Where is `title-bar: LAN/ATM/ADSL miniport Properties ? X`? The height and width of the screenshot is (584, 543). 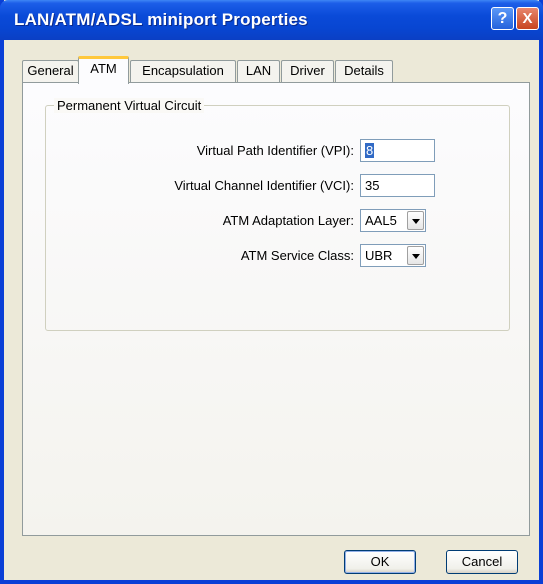
title-bar: LAN/ATM/ADSL miniport Properties ? X is located at coordinates (271, 20).